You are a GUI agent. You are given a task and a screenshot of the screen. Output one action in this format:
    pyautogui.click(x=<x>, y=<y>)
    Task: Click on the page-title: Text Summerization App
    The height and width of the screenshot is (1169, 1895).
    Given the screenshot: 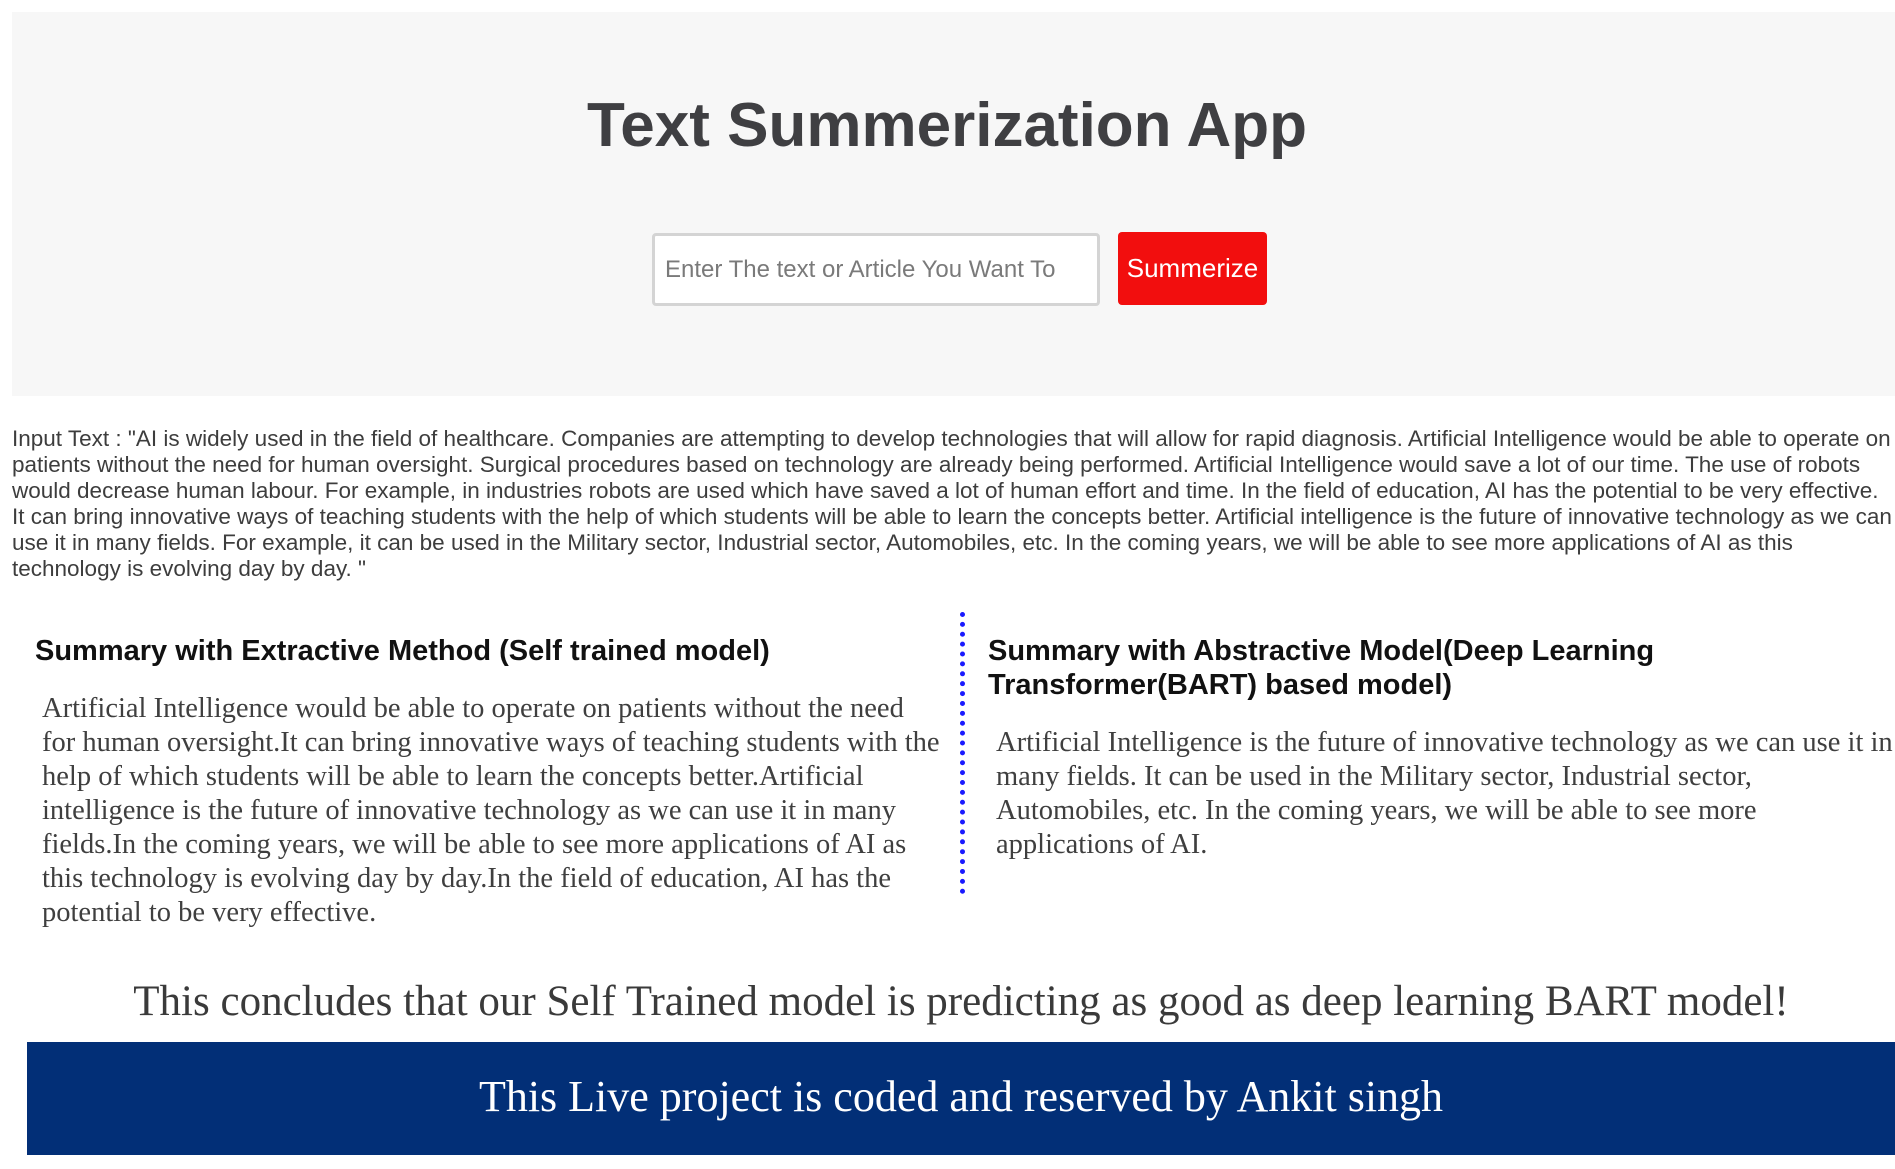 What is the action you would take?
    pyautogui.click(x=947, y=125)
    